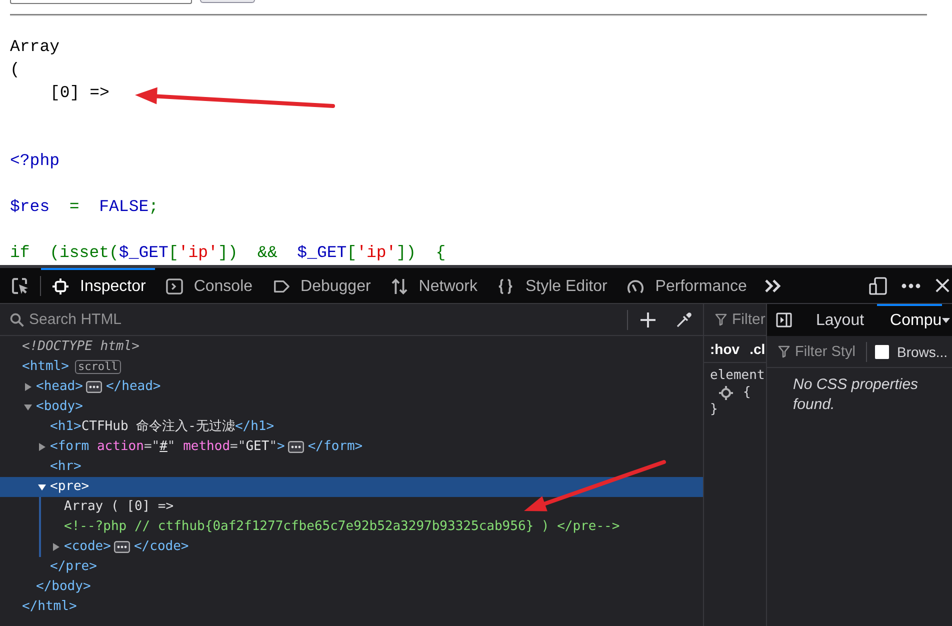 This screenshot has height=626, width=952. I want to click on closing-tag: </head>, so click(133, 387).